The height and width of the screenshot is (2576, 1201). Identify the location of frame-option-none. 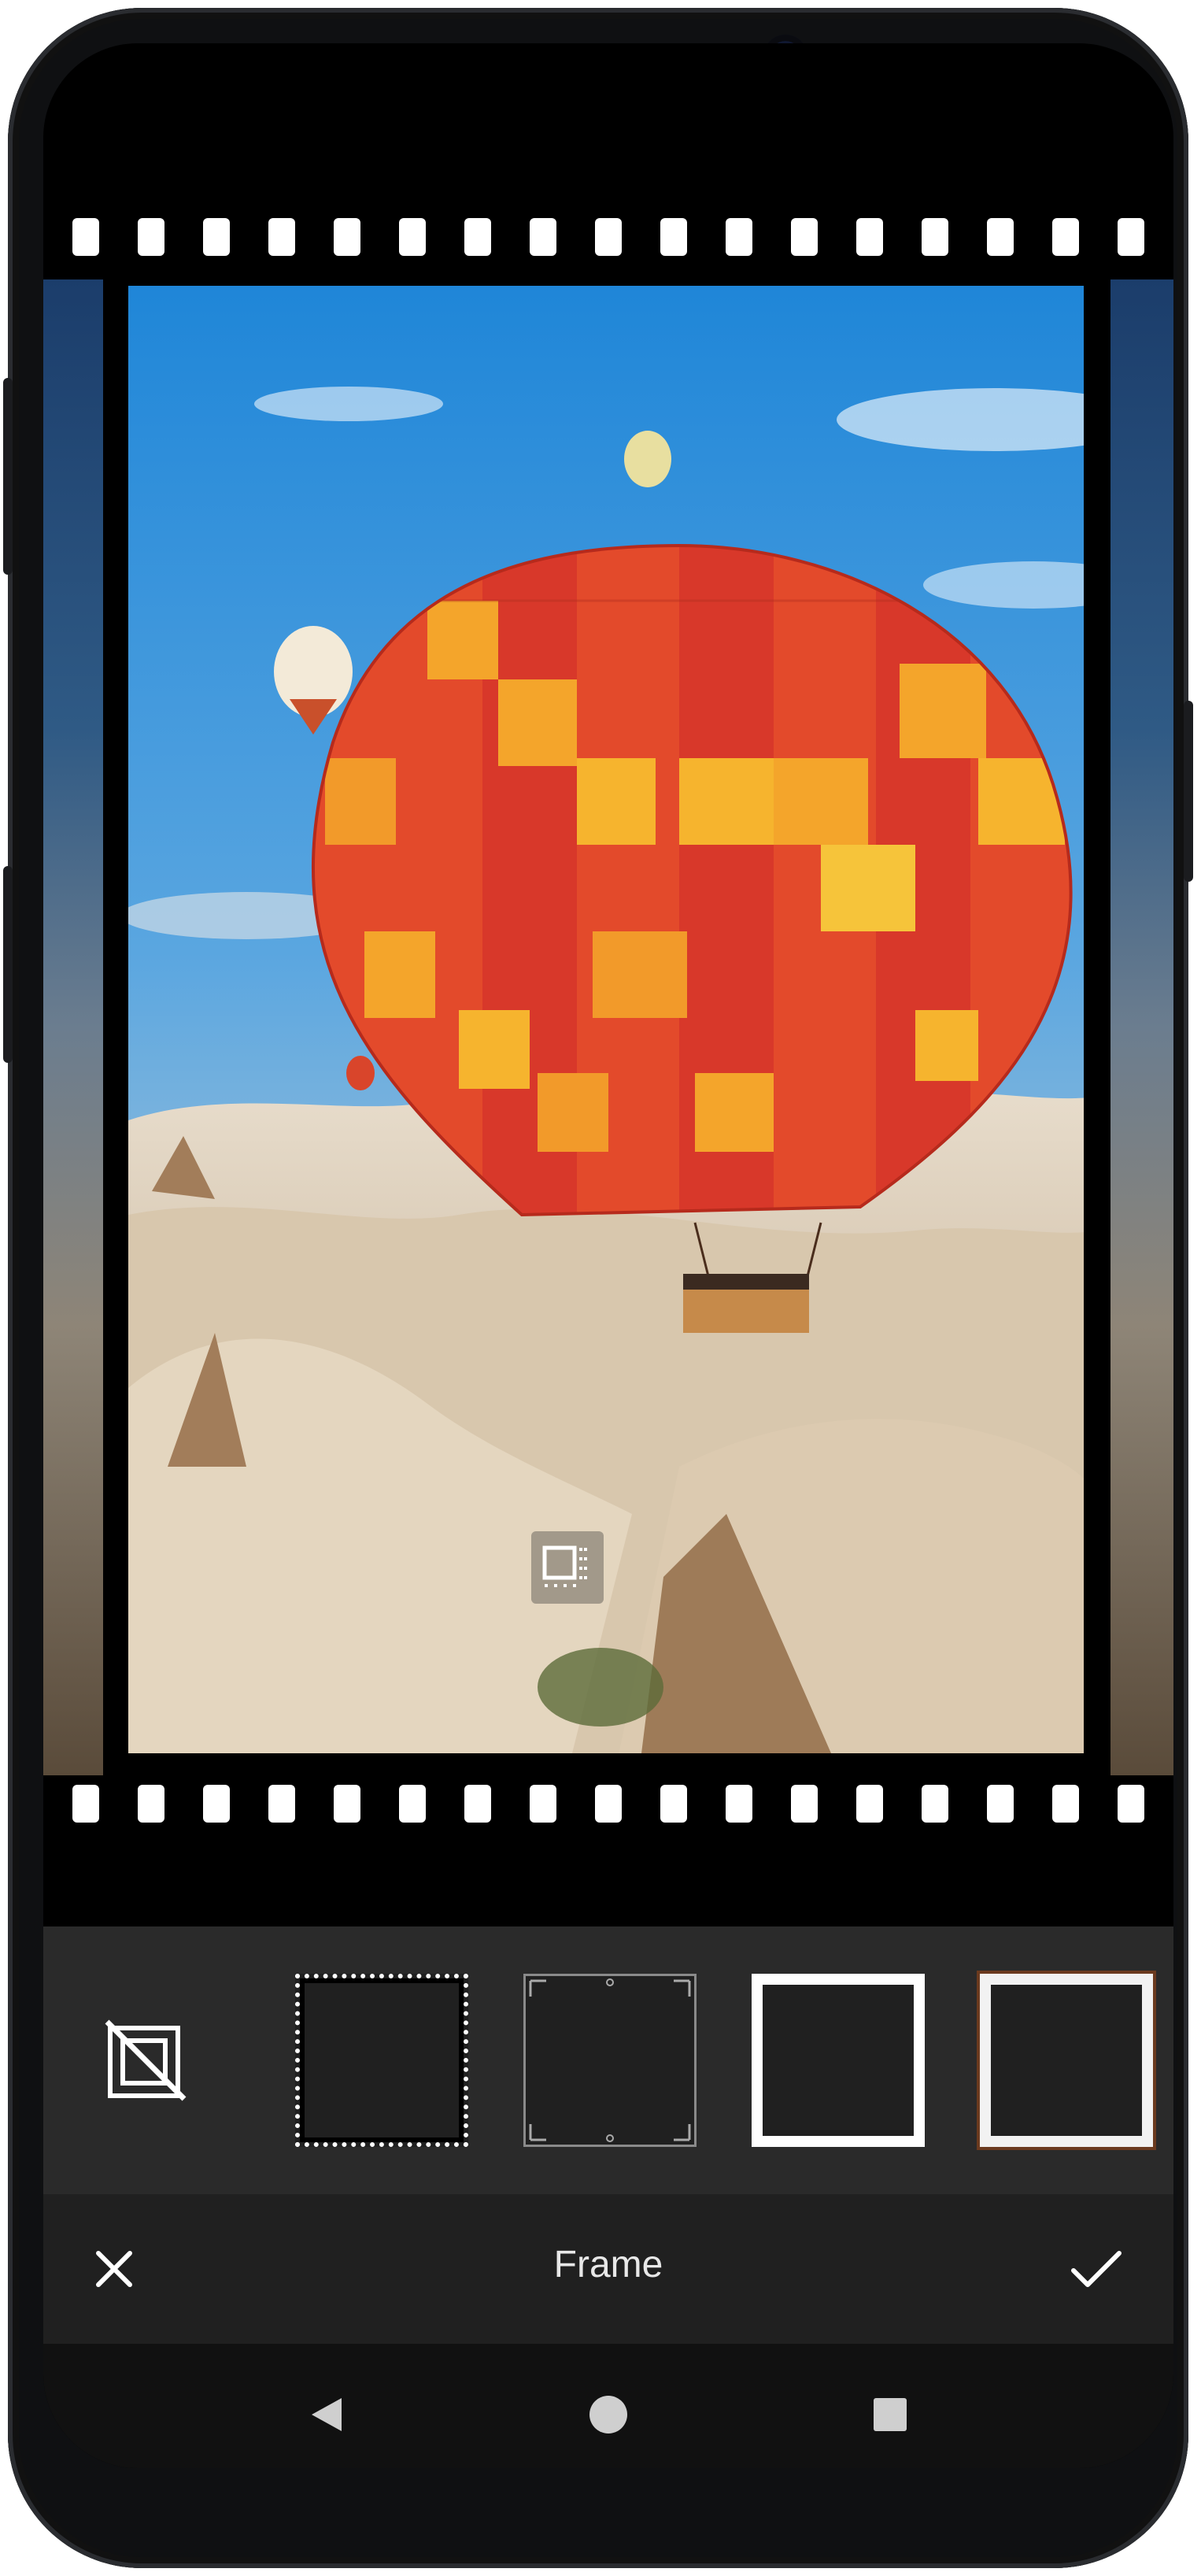
(145, 2060).